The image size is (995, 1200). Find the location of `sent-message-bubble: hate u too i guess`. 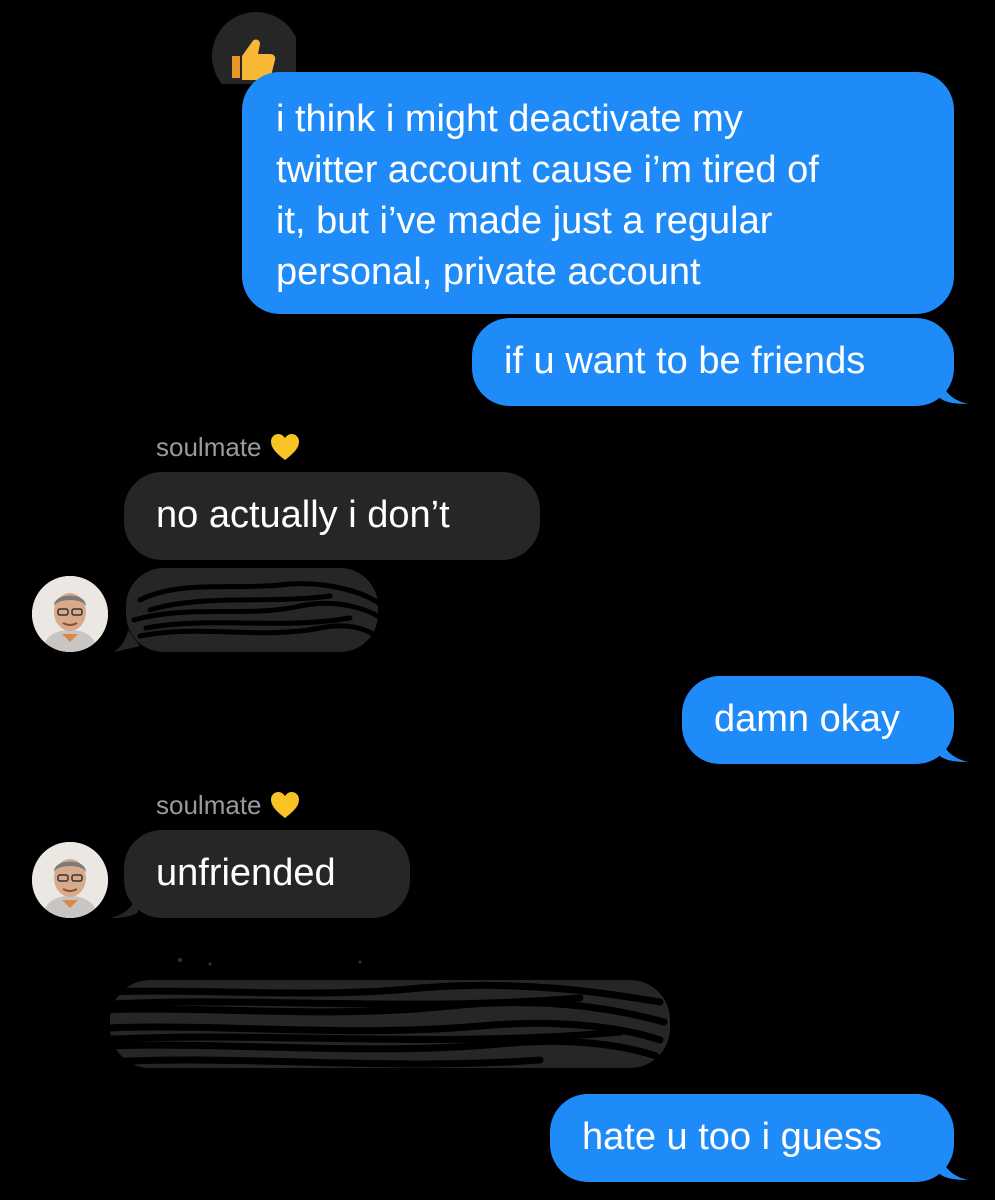

sent-message-bubble: hate u too i guess is located at coordinates (752, 1138).